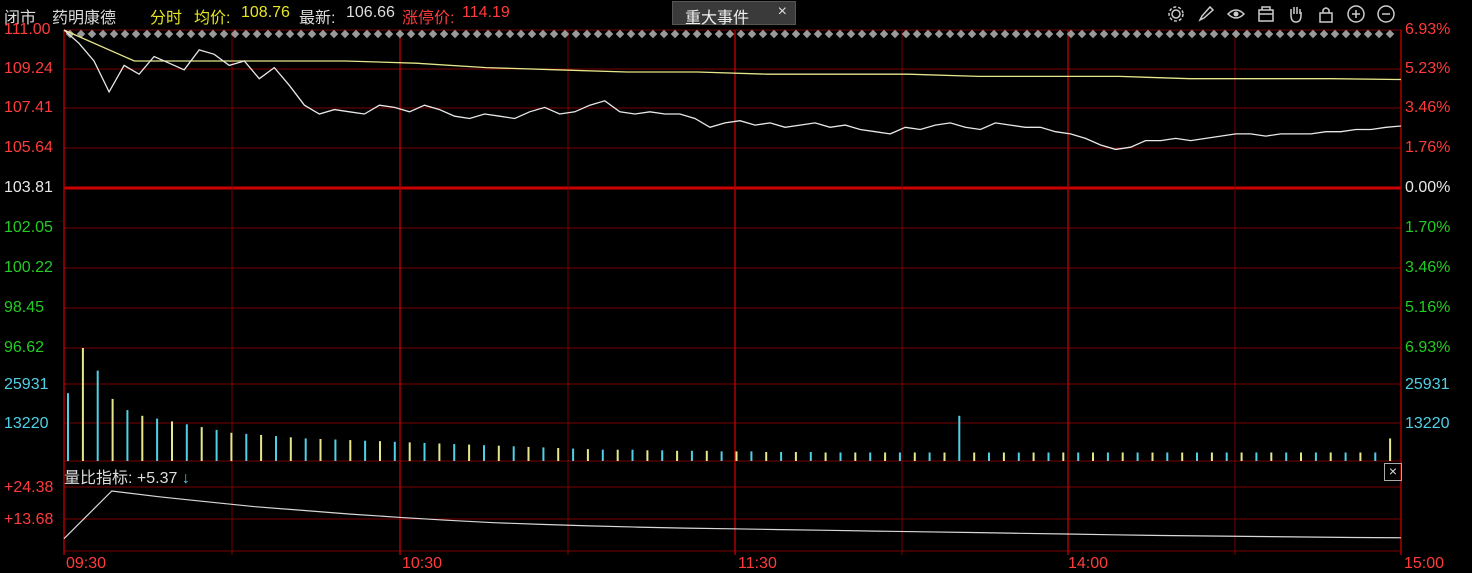 The height and width of the screenshot is (573, 1472). What do you see at coordinates (1296, 14) in the screenshot?
I see `hand-icon` at bounding box center [1296, 14].